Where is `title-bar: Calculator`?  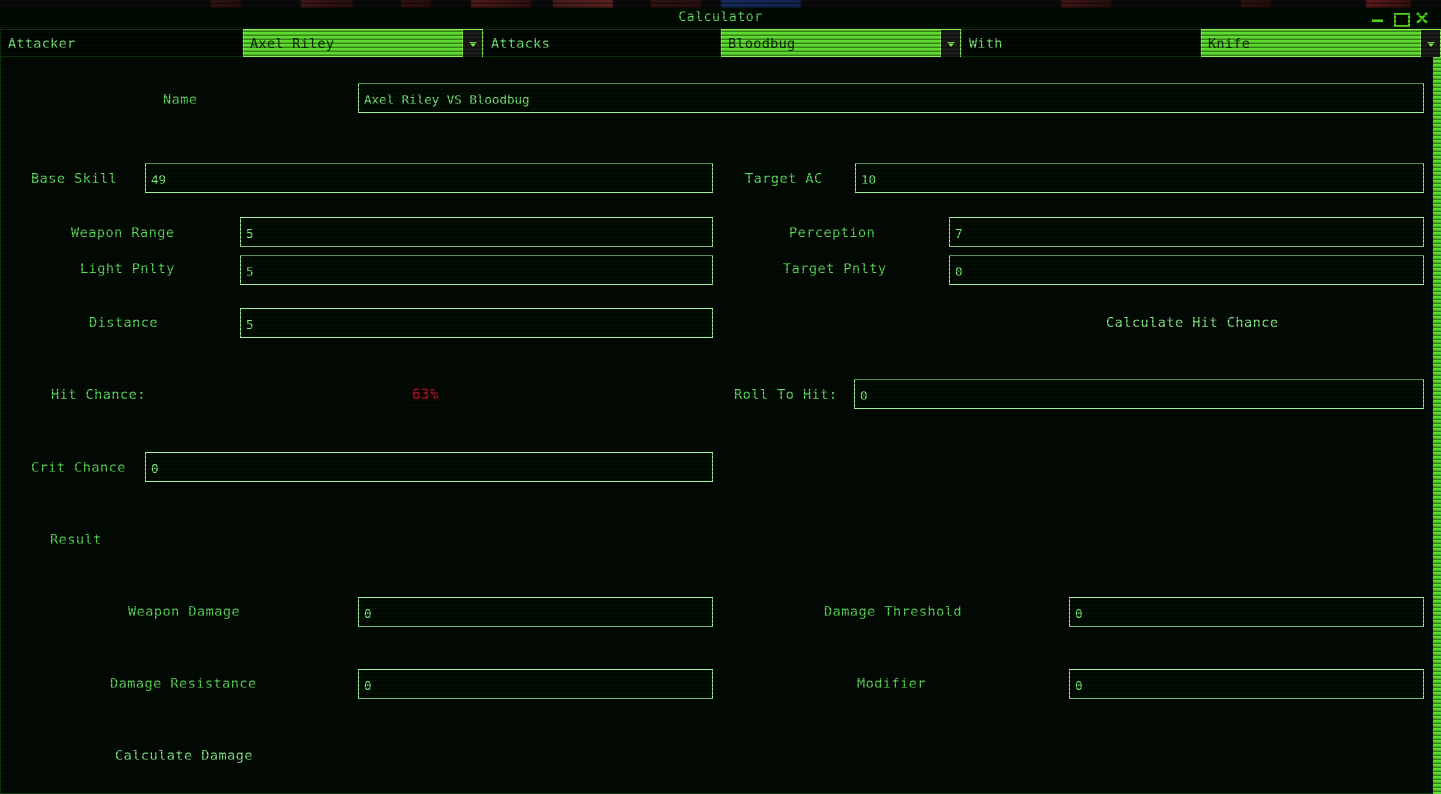
title-bar: Calculator is located at coordinates (720, 18).